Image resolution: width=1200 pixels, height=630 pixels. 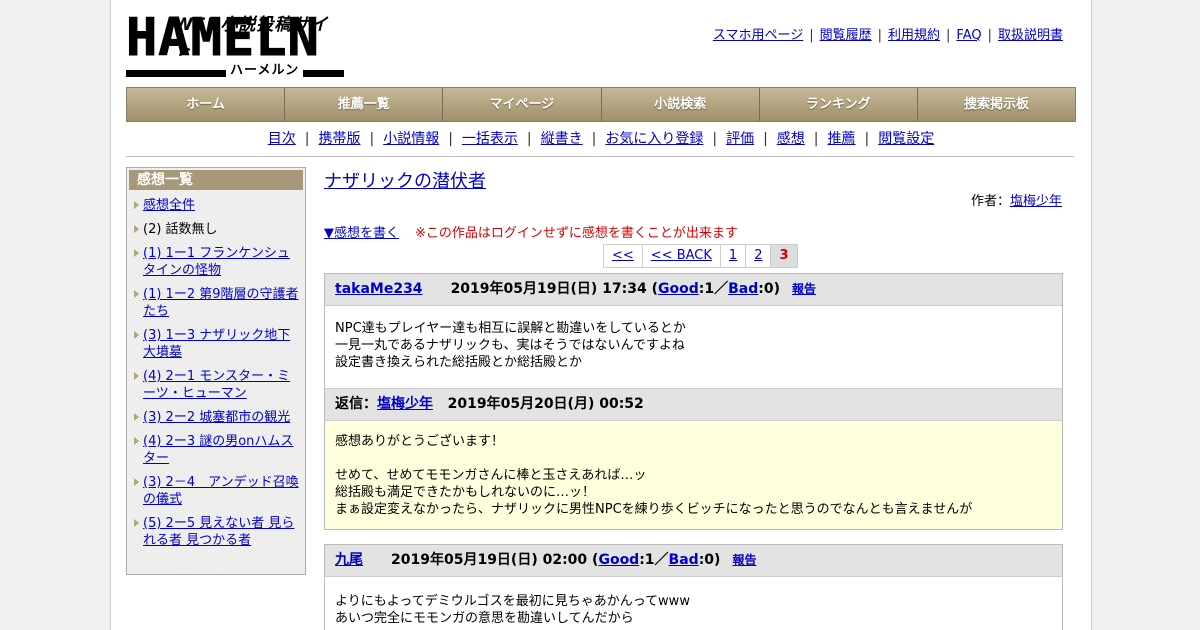 What do you see at coordinates (510, 345) in the screenshot?
I see `comment-line: 一見一丸であるナザリックも、実はそうではないんですよね` at bounding box center [510, 345].